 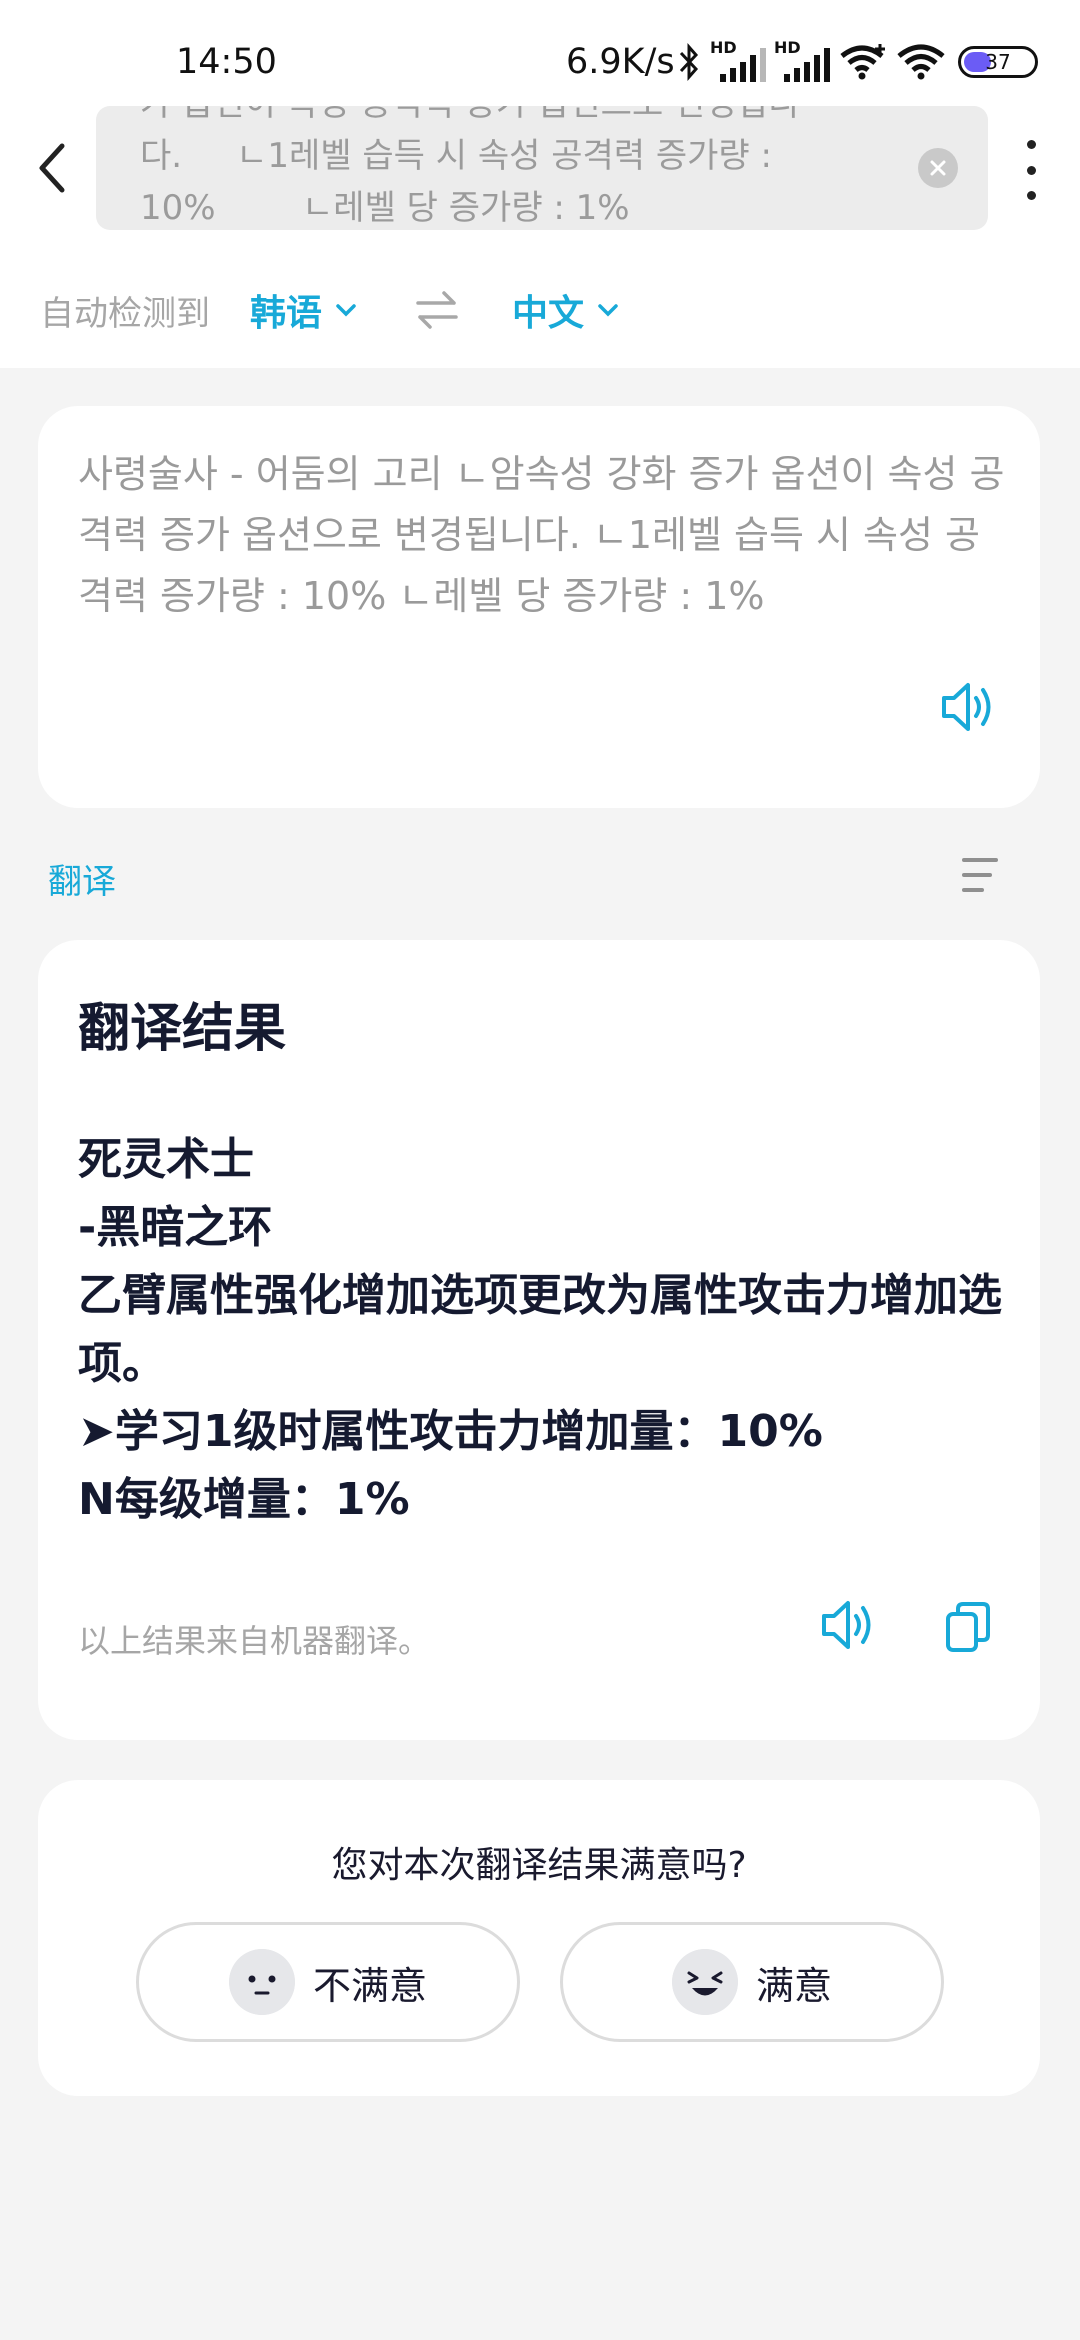 I want to click on satisfied-label: 满意, so click(x=793, y=1985).